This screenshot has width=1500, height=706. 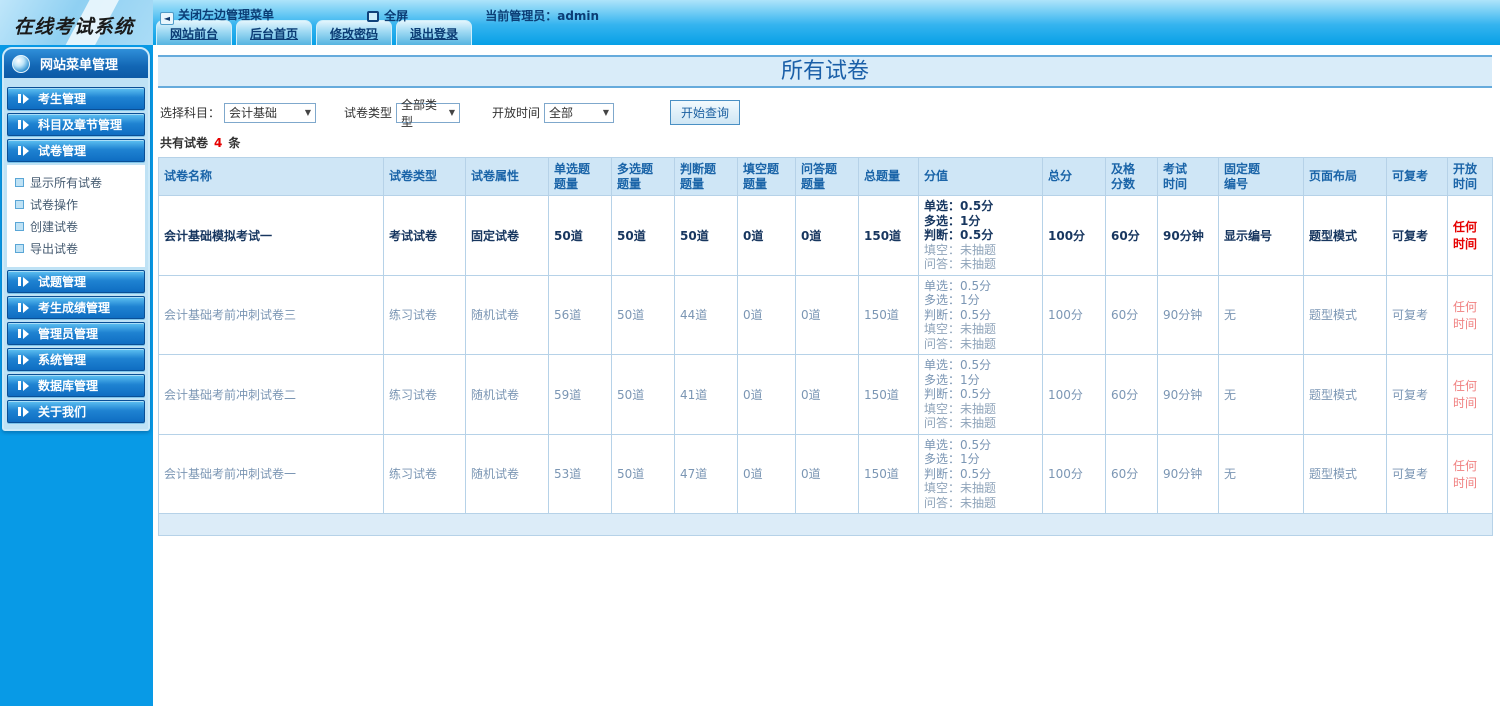 I want to click on sidebar-sub-item: 显示所有试卷, so click(x=80, y=182).